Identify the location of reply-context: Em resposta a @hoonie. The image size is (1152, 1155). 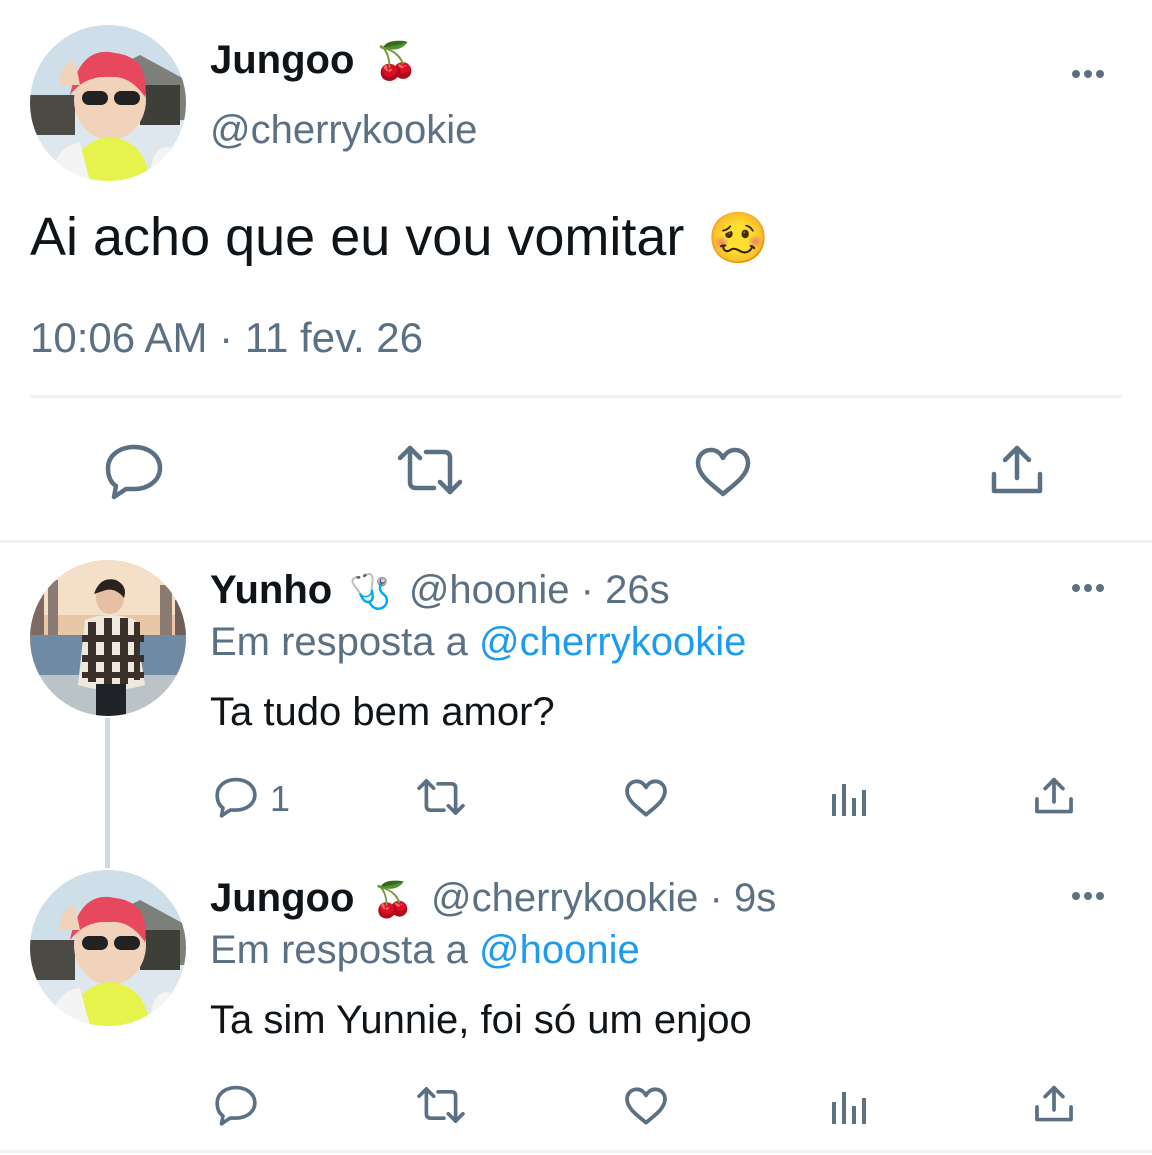
(425, 950).